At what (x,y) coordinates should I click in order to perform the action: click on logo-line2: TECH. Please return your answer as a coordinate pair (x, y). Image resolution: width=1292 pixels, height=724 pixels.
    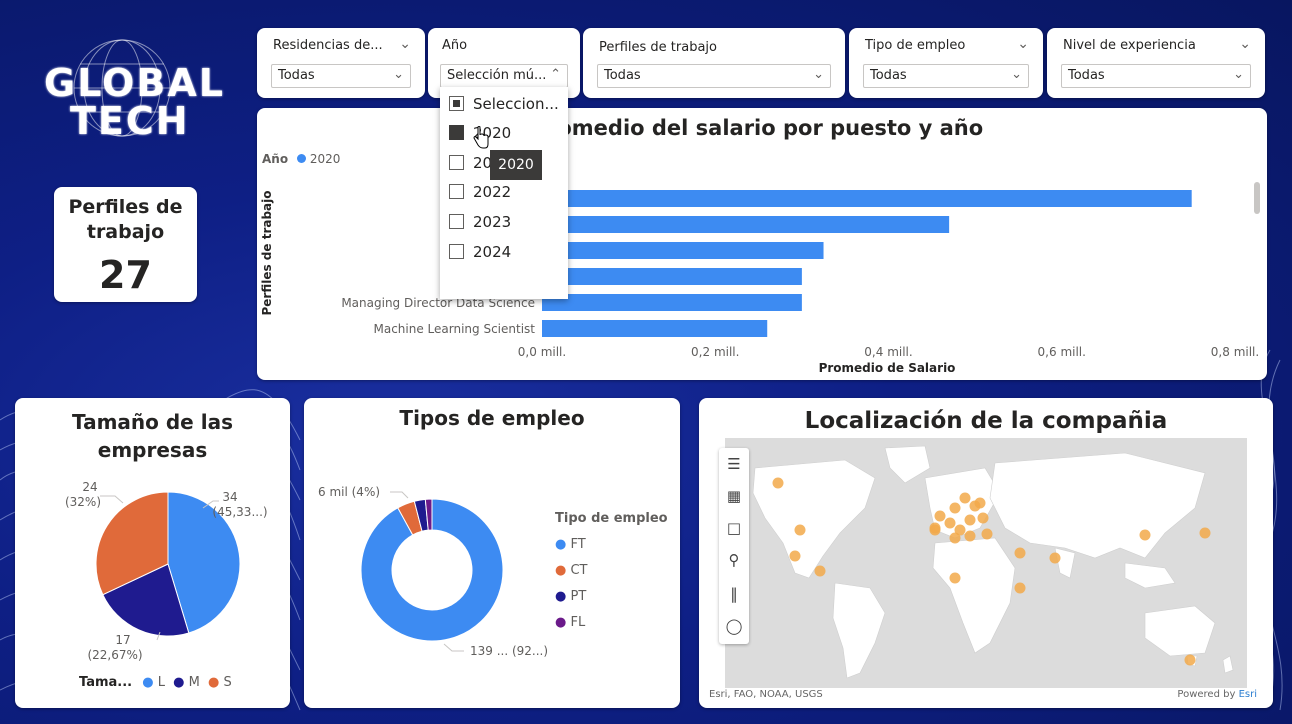
    Looking at the image, I should click on (130, 121).